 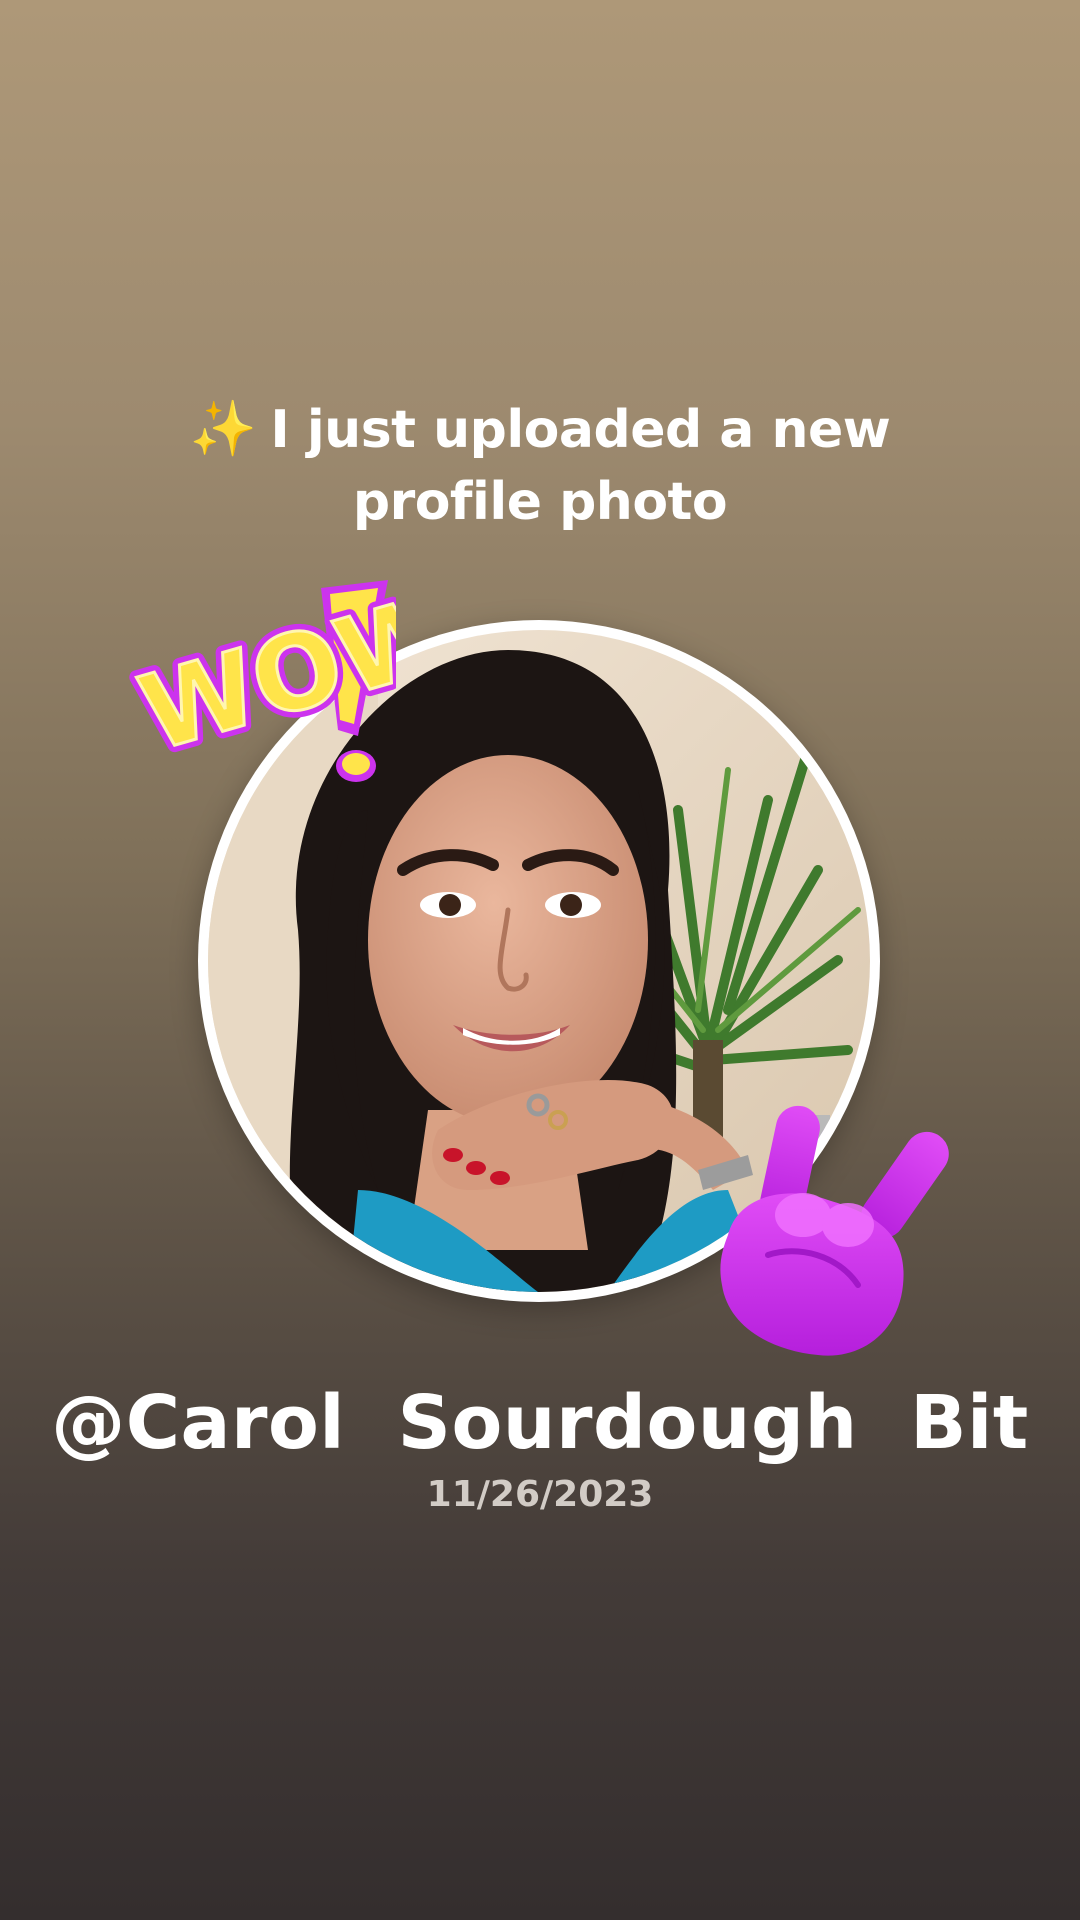 I want to click on story-headline: ✨ I just uploaded a new profile photo, so click(x=540, y=465).